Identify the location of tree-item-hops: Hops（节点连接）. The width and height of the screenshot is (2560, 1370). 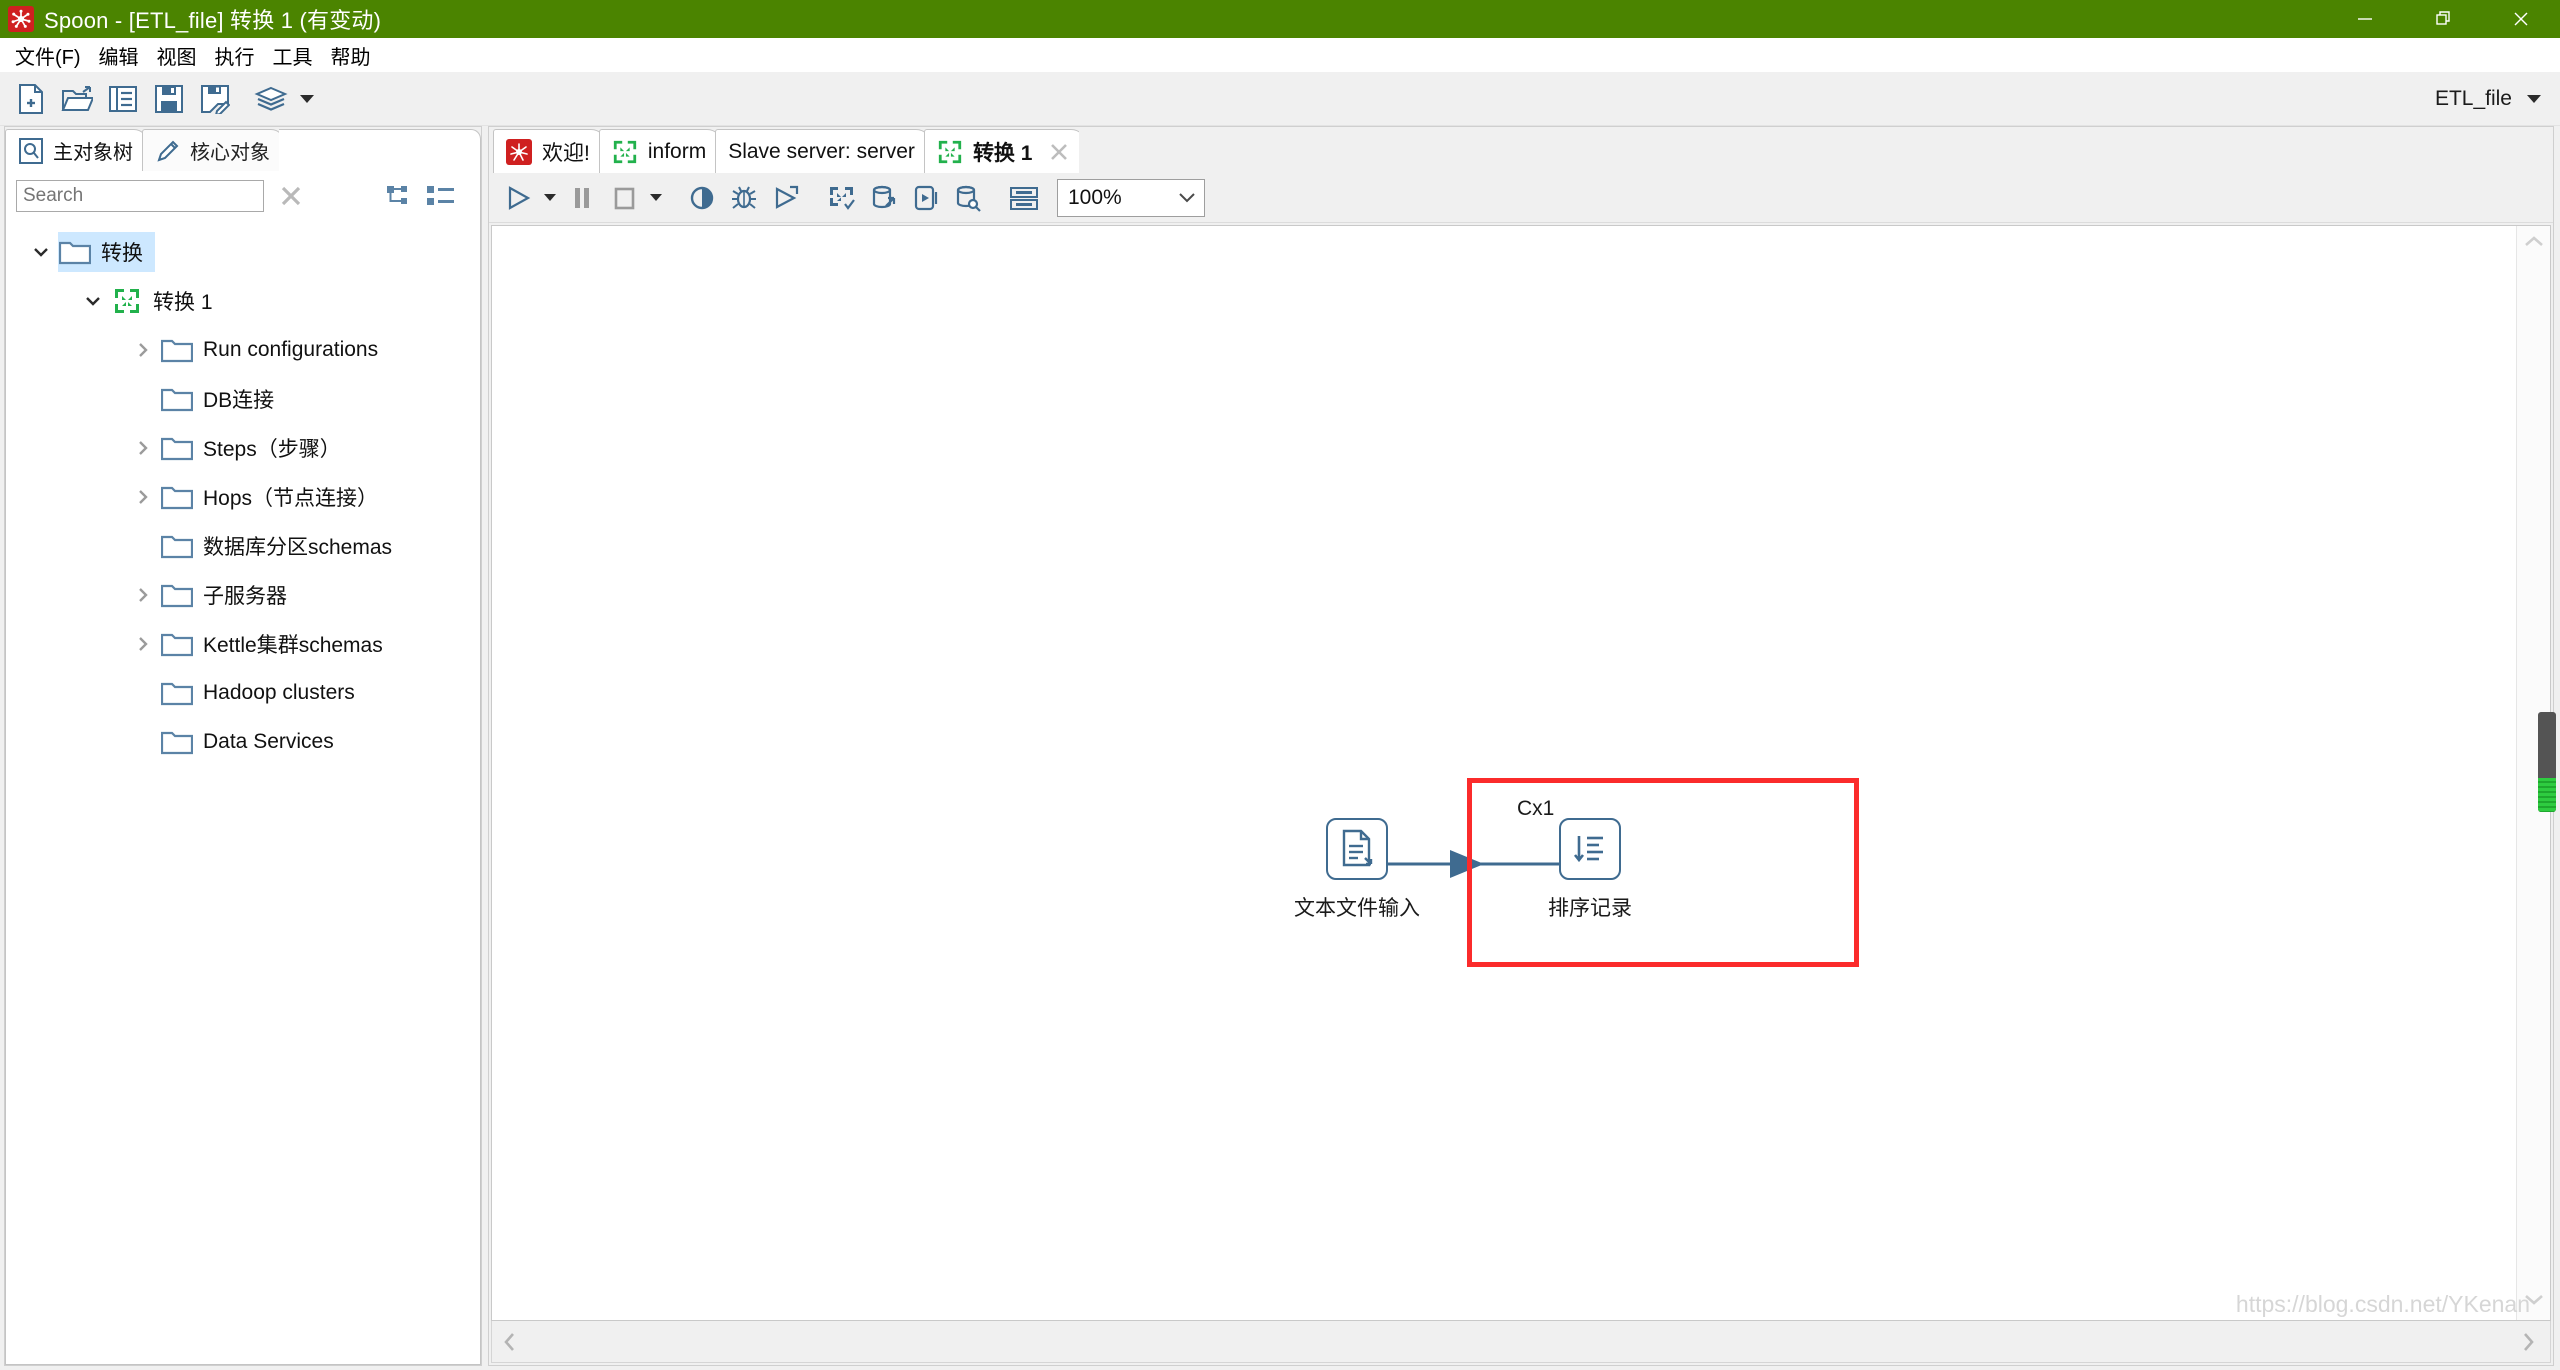
(243, 496).